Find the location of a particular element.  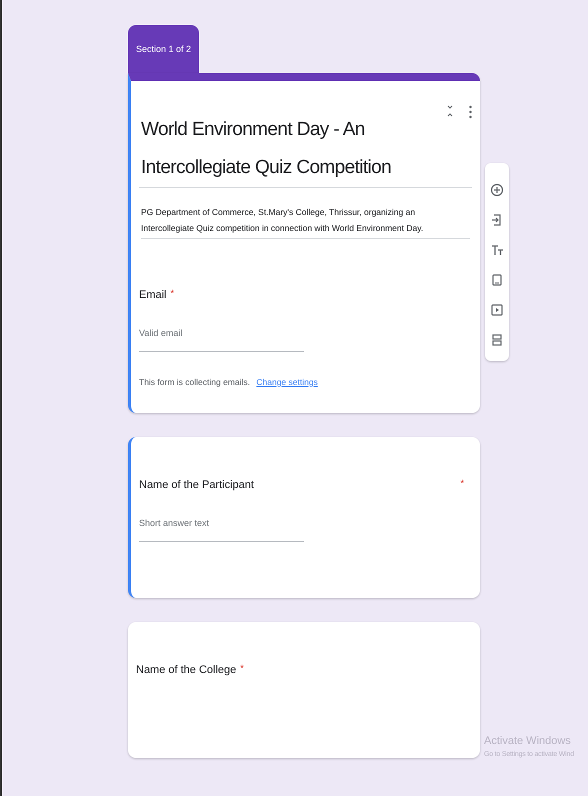

add-icon is located at coordinates (497, 190).